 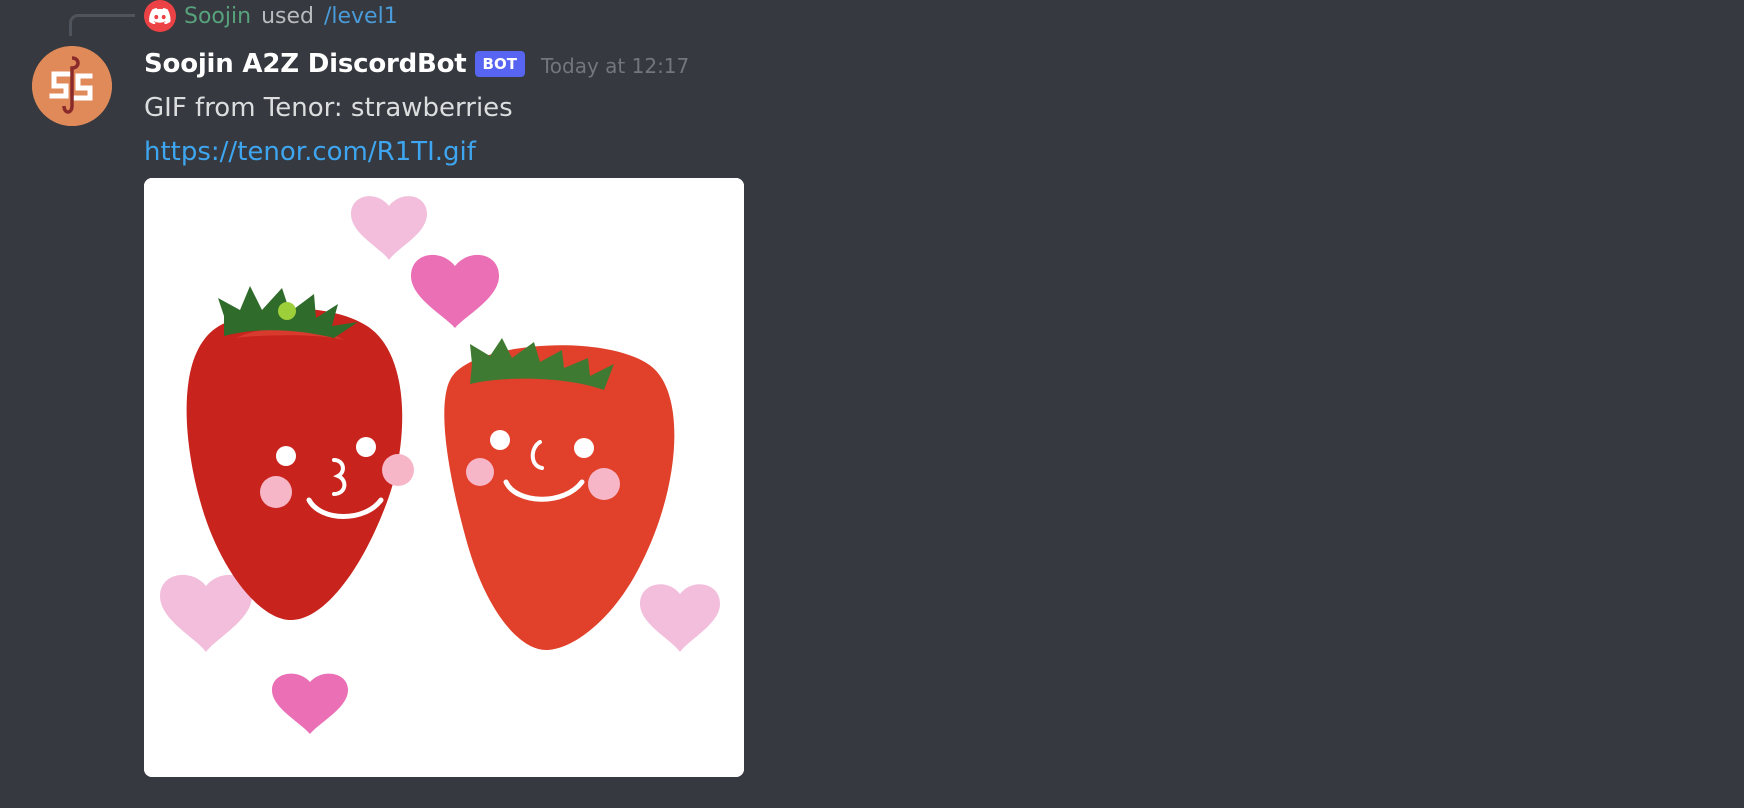 What do you see at coordinates (499, 64) in the screenshot?
I see `bot-badge: BOT` at bounding box center [499, 64].